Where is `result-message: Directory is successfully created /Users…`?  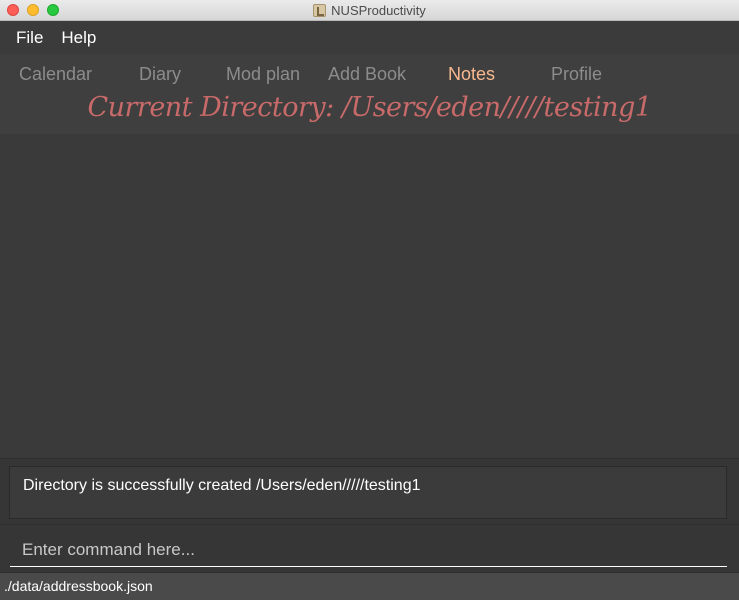
result-message: Directory is successfully created /Users… is located at coordinates (222, 485).